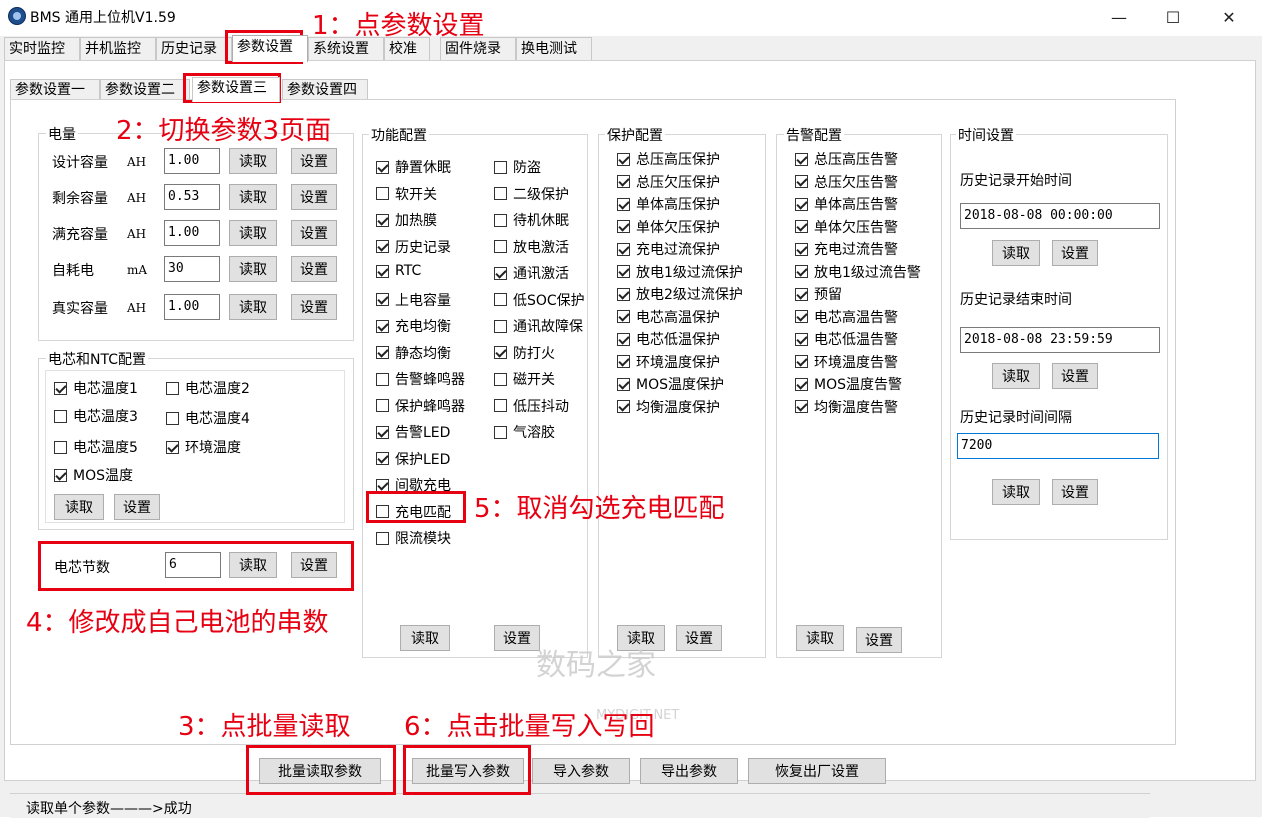 This screenshot has height=818, width=1262. I want to click on alarm-checkbox: 电芯低温告警, so click(846, 339).